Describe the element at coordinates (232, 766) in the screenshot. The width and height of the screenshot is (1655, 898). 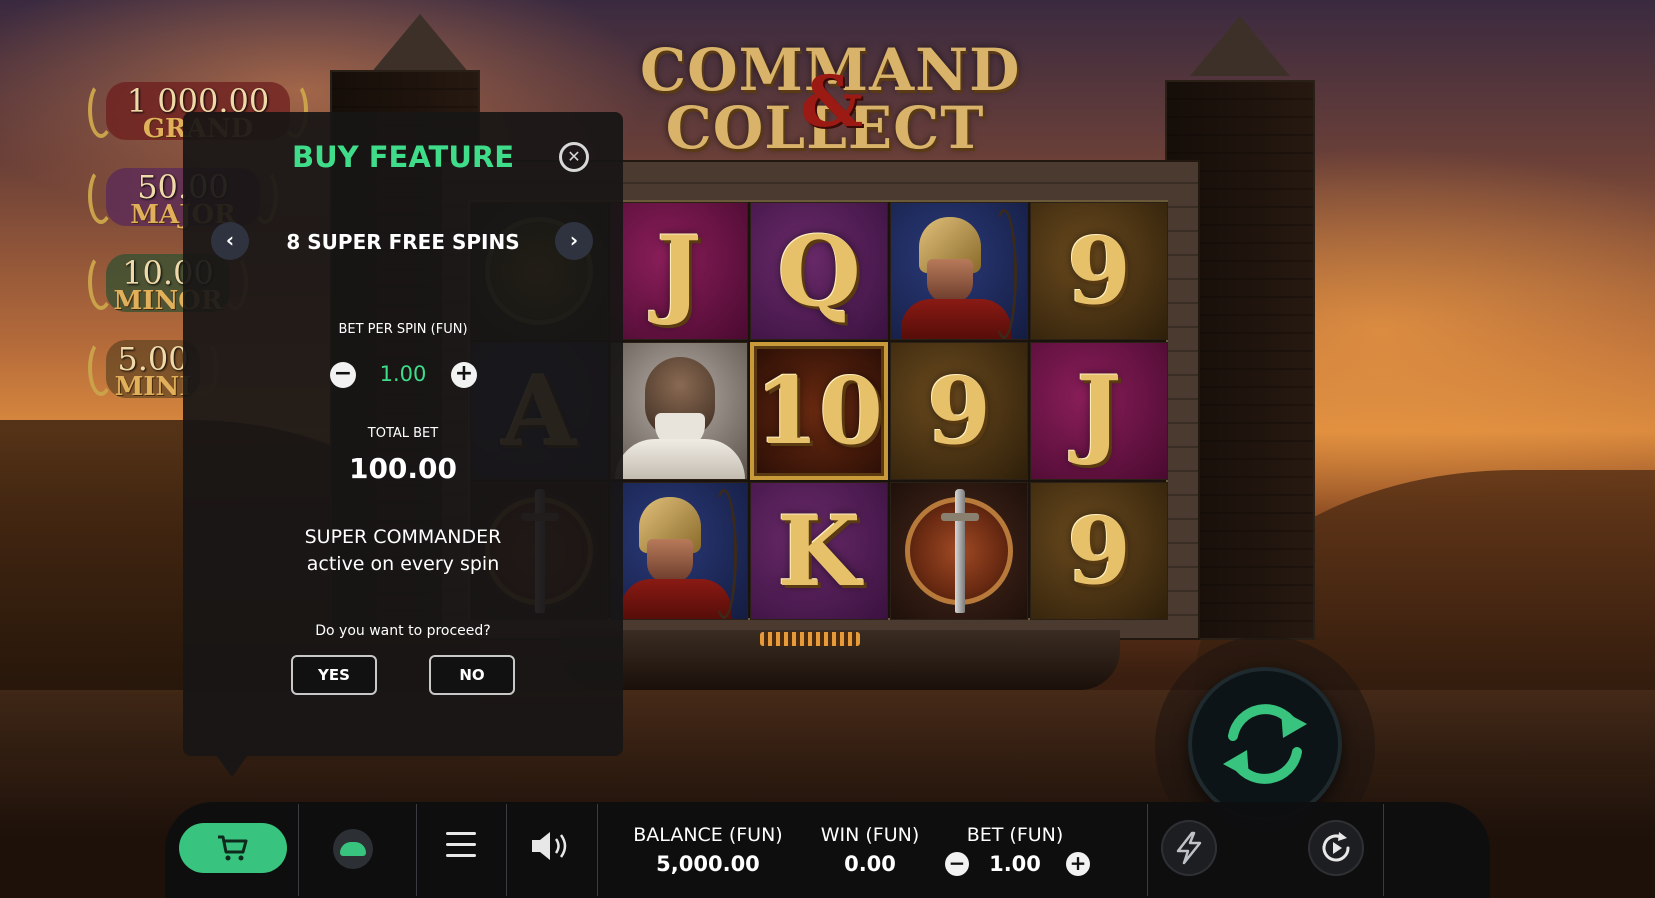
I see `dialog-pointer` at that location.